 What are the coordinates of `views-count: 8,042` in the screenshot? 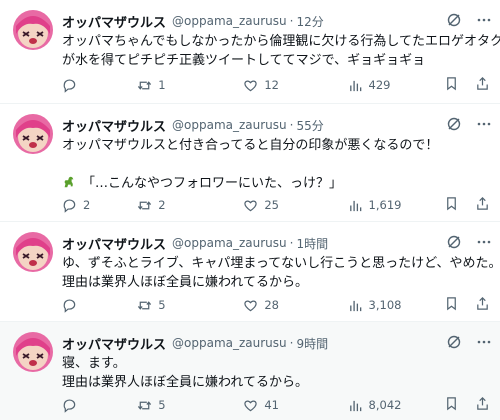 It's located at (385, 405).